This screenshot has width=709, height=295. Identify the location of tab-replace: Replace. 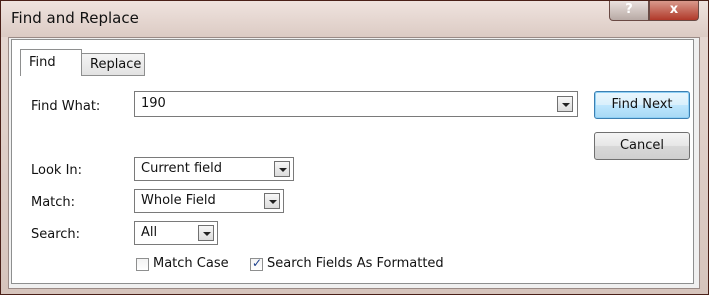
(113, 64).